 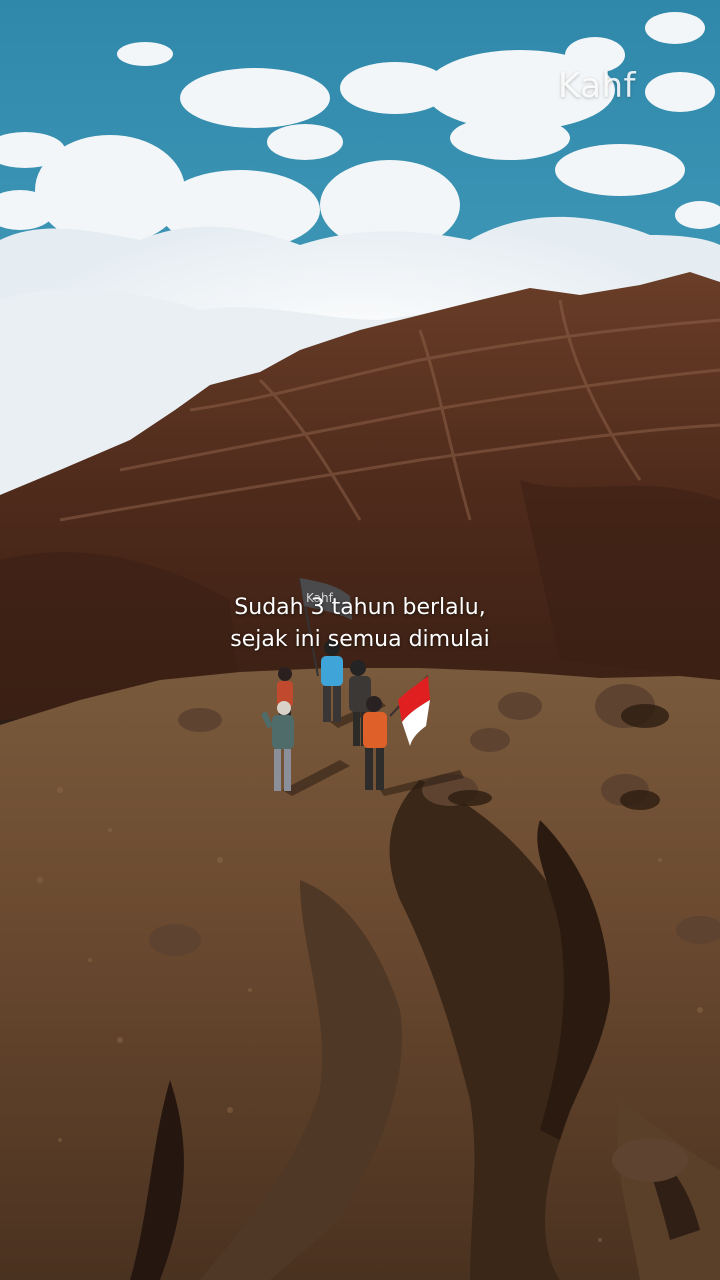 What do you see at coordinates (360, 607) in the screenshot?
I see `caption-line-1: Sudah 3 tahun berlalu,` at bounding box center [360, 607].